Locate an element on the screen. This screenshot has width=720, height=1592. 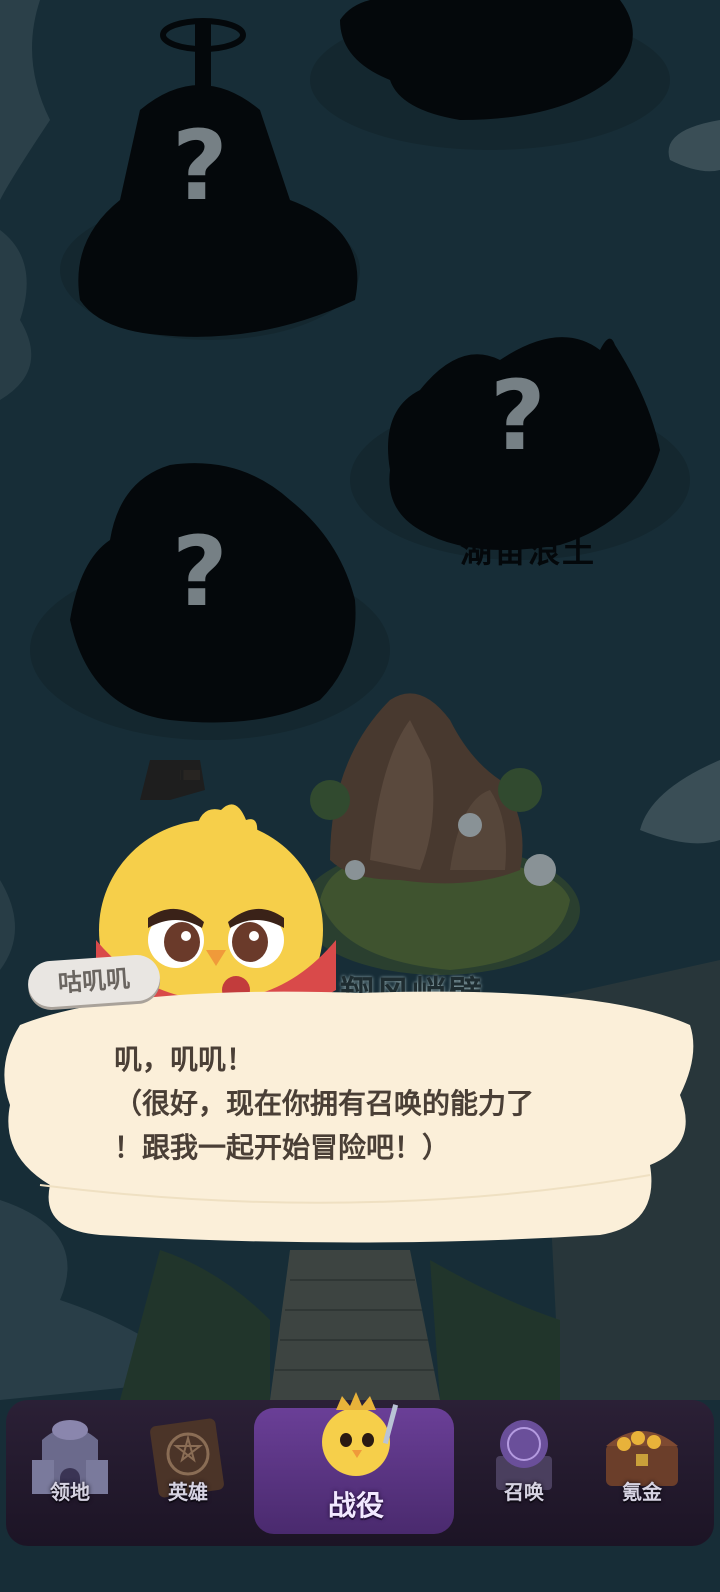
chick-king-icon is located at coordinates (360, 1434).